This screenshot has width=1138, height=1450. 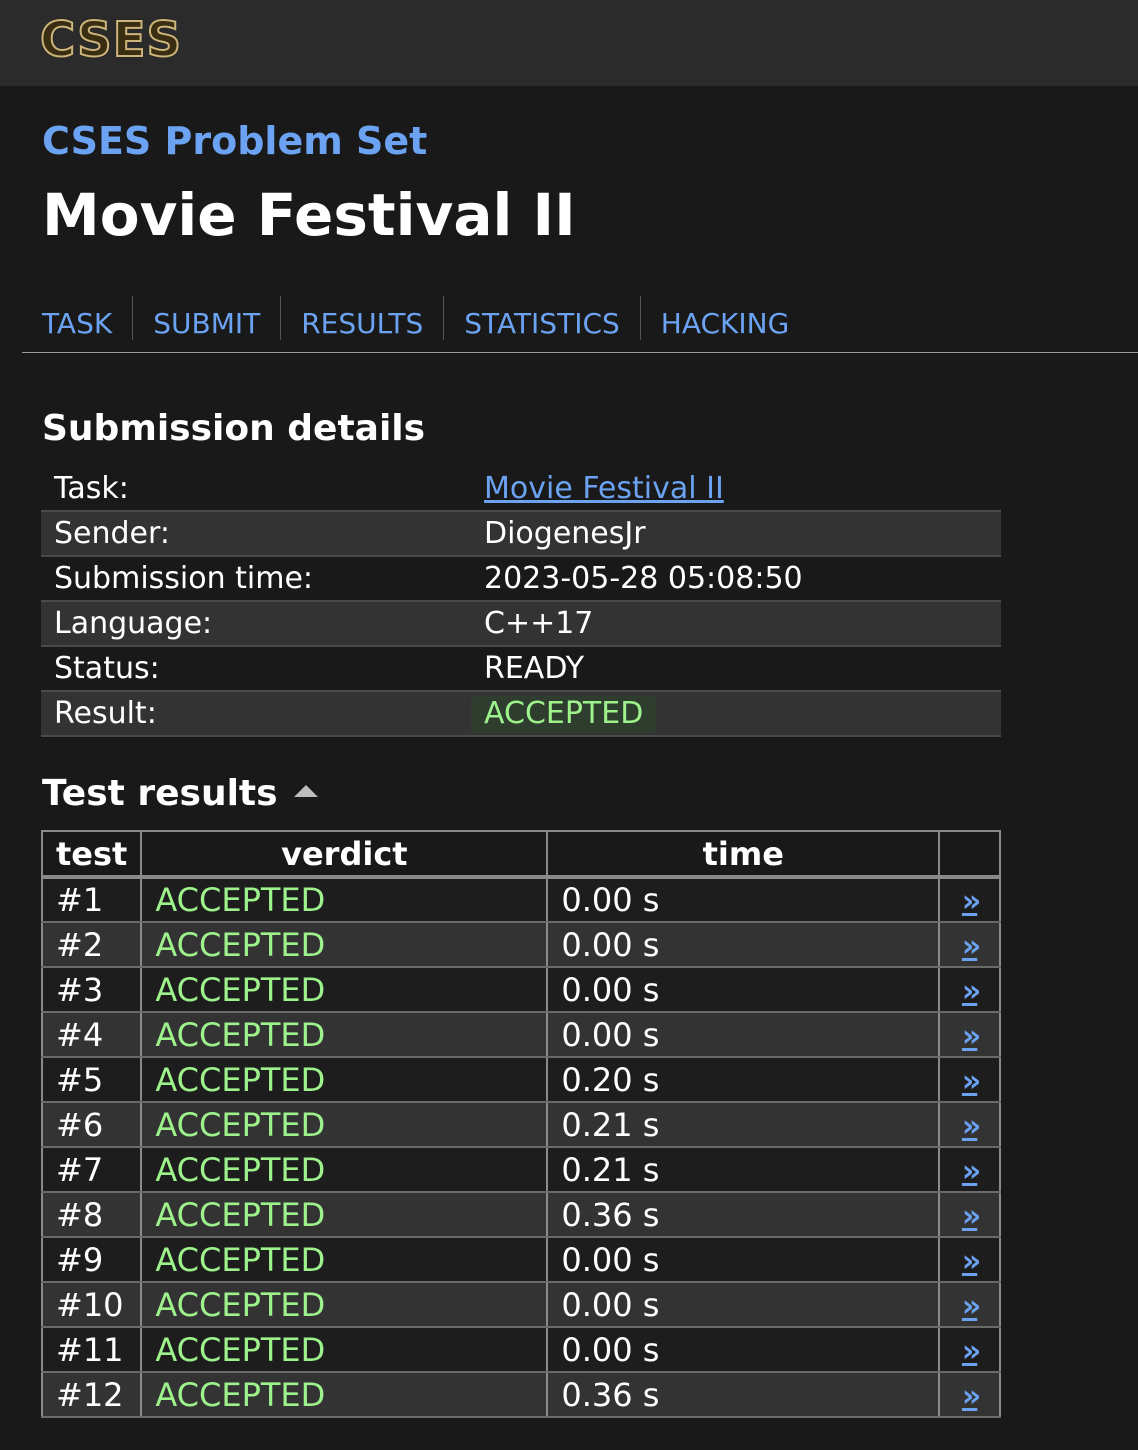 I want to click on top-bar: CSES, so click(x=569, y=43).